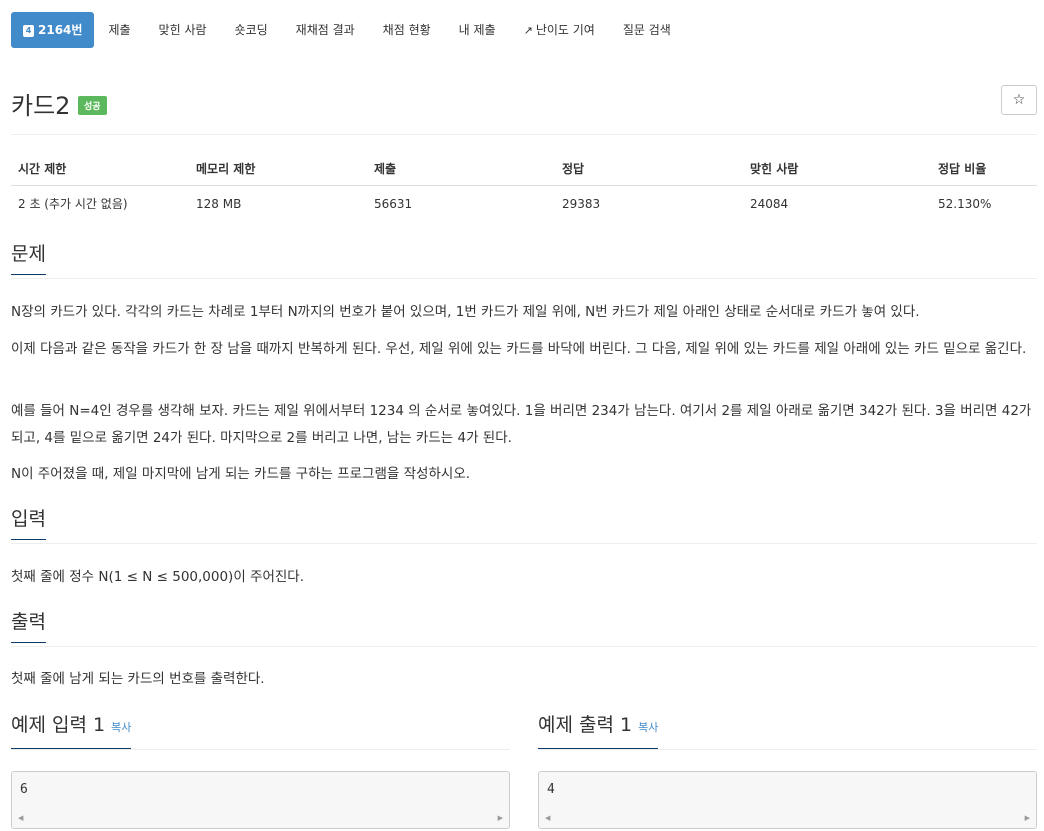  I want to click on input-heading-label: 입력, so click(28, 523).